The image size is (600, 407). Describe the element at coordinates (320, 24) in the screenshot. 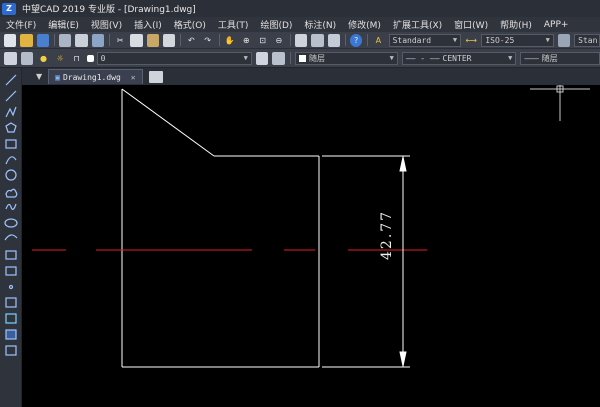

I see `menu-dimension: 标注(N)` at that location.